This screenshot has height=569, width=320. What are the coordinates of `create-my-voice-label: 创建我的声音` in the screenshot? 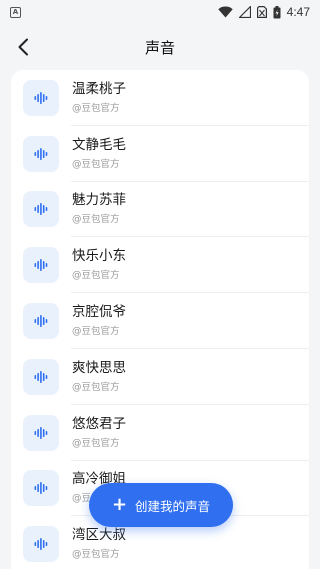 It's located at (173, 506).